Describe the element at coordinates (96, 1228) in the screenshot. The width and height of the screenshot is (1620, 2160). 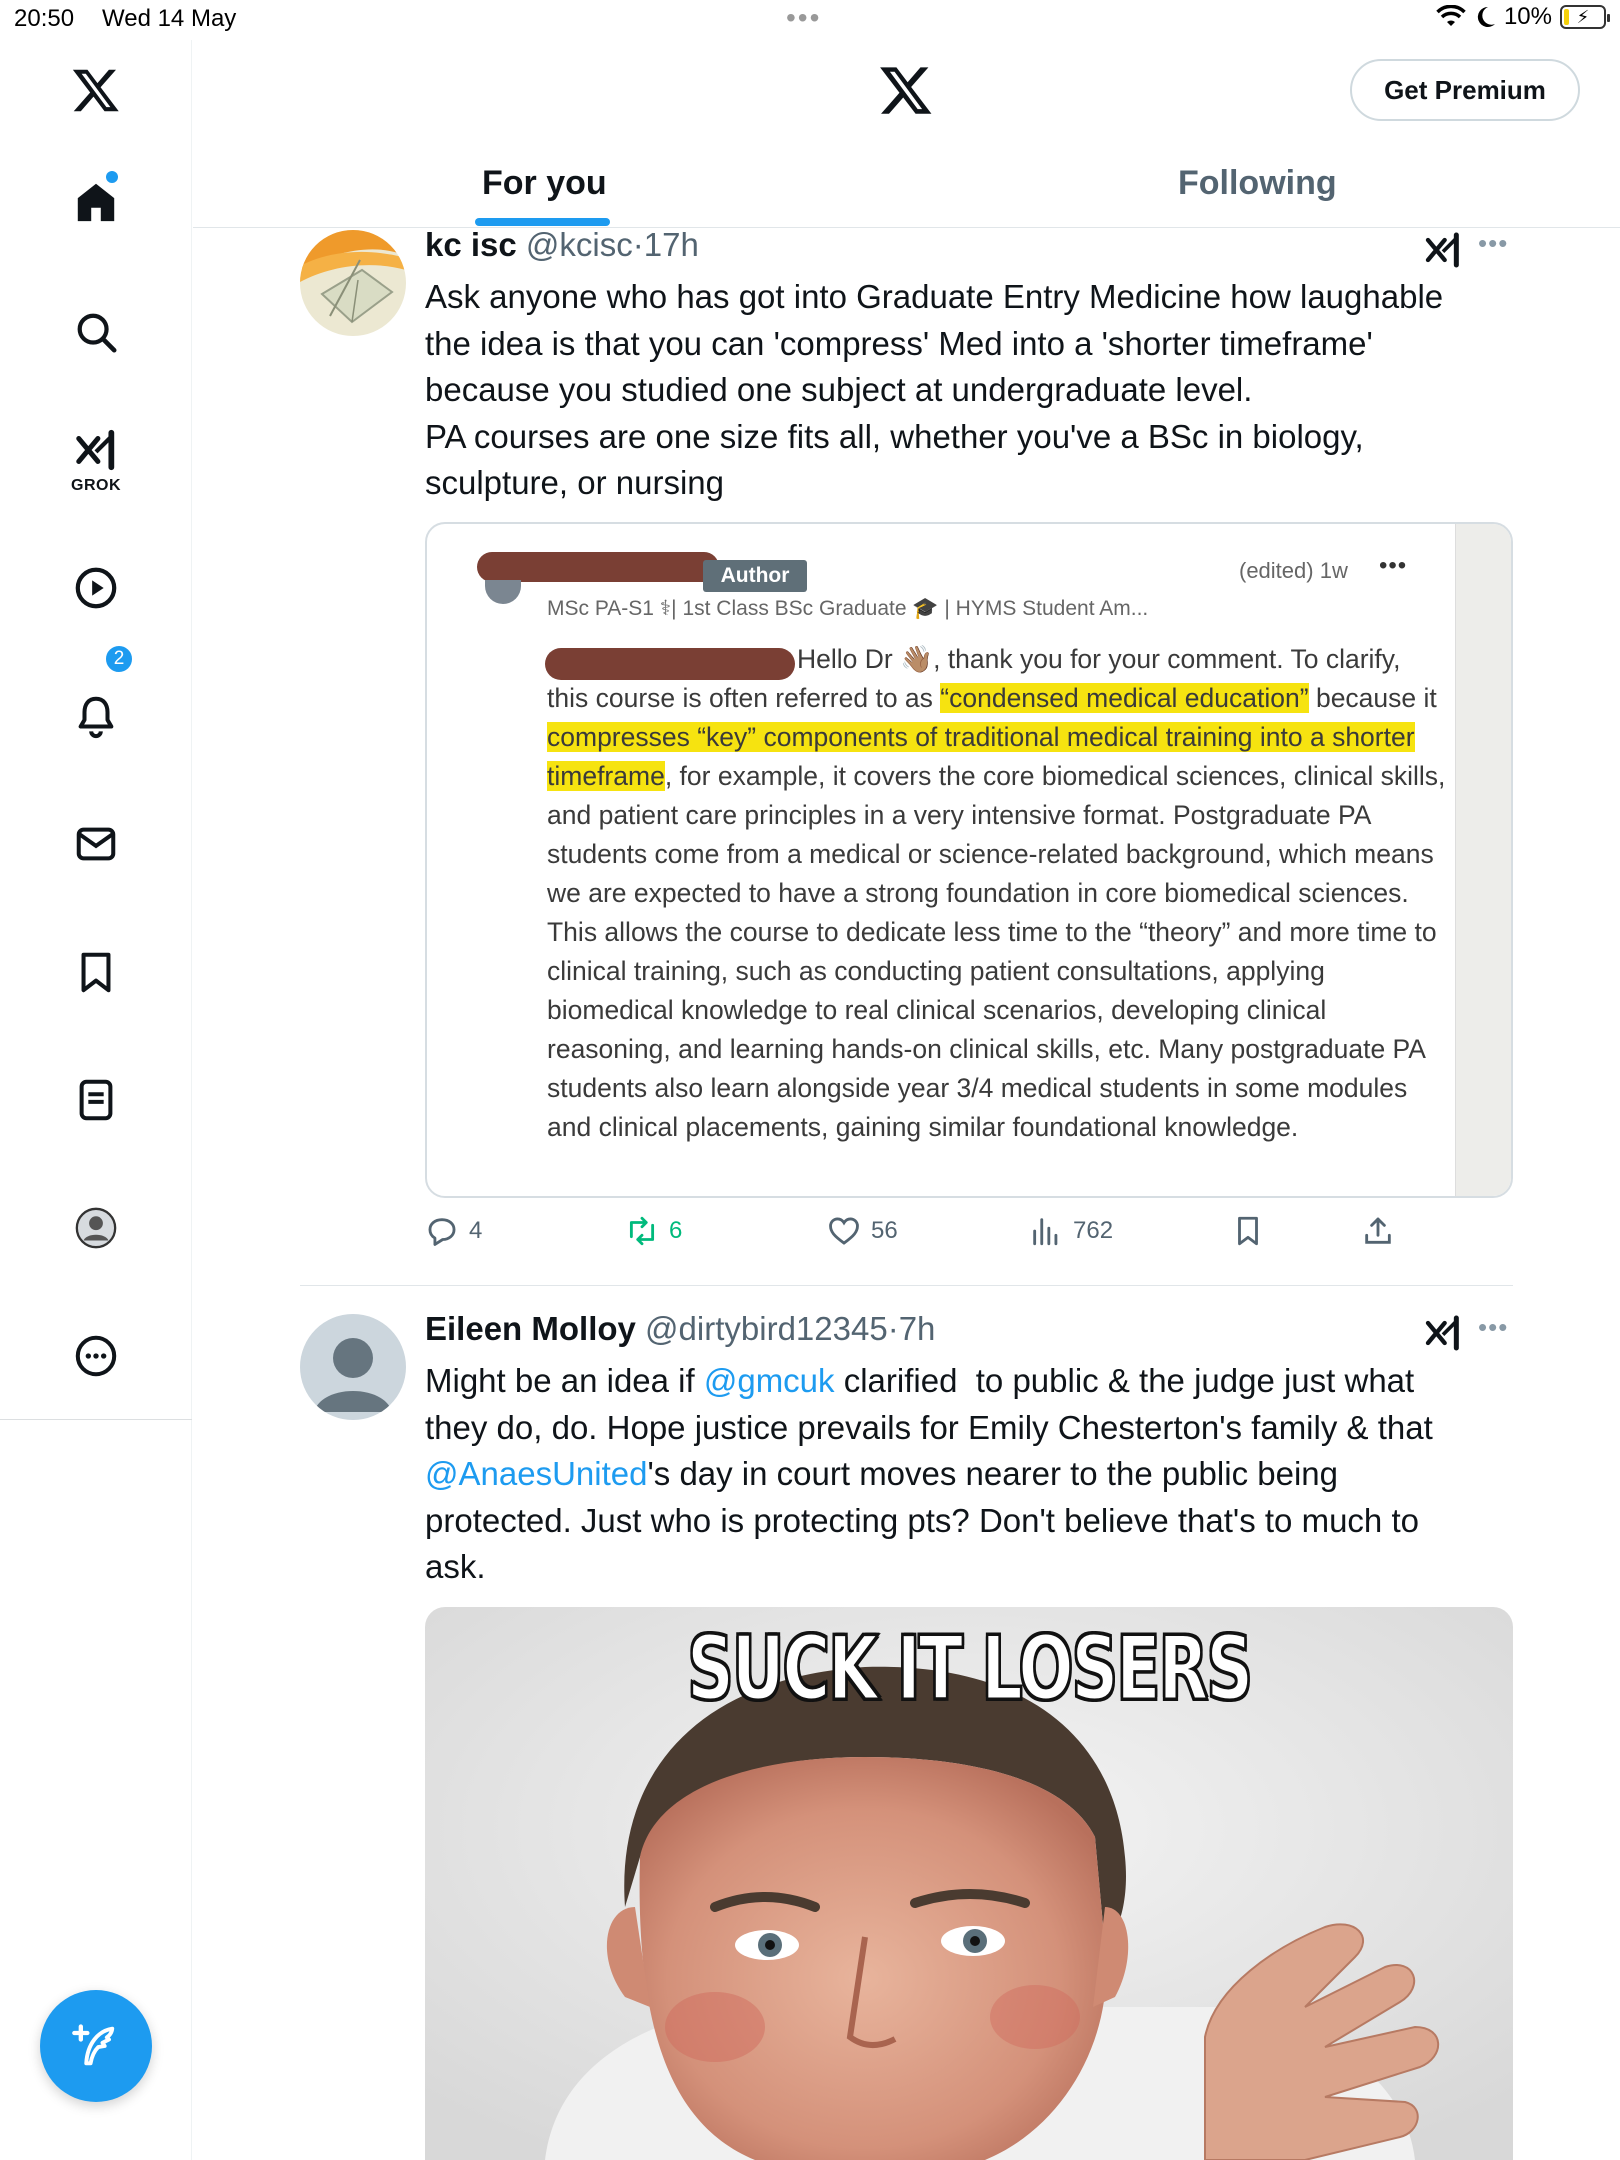
I see `profile-icon` at that location.